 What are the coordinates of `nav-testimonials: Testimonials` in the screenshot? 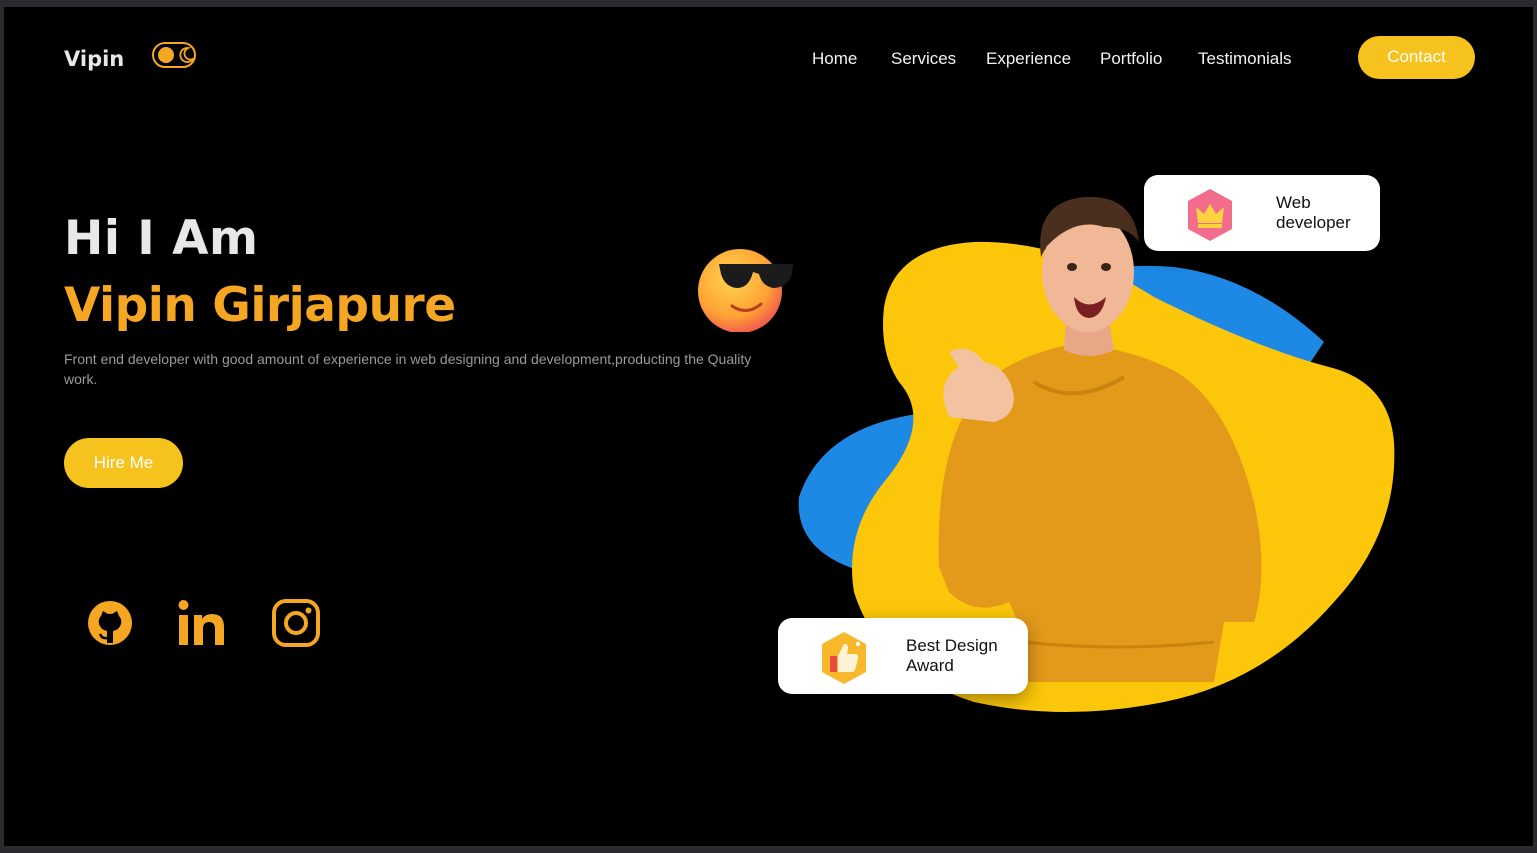 It's located at (1245, 59).